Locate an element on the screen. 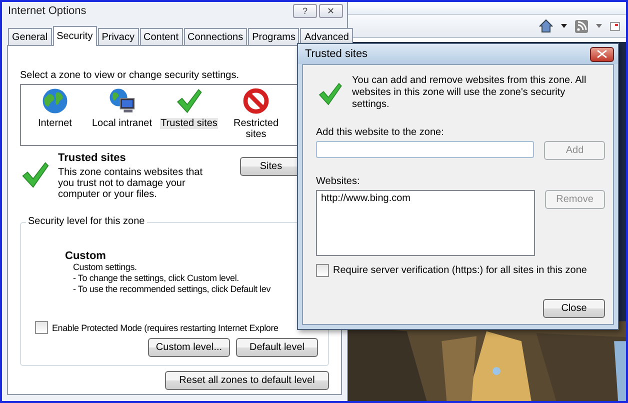 The height and width of the screenshot is (403, 628). checkbox-label: Require server verification (https:) for all sites in this zone is located at coordinates (460, 270).